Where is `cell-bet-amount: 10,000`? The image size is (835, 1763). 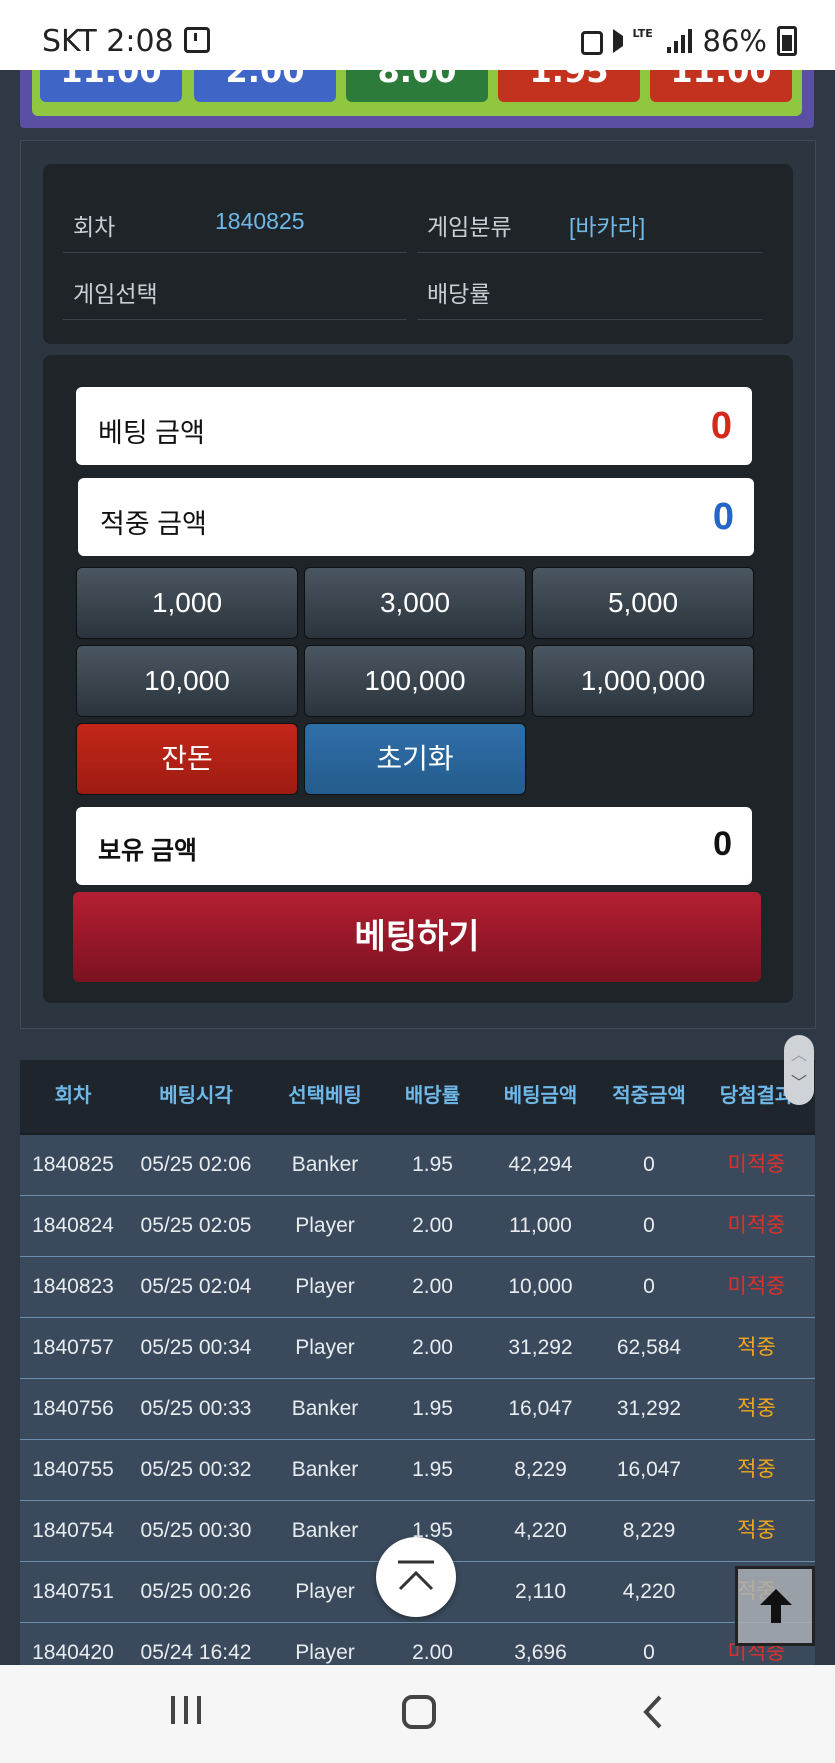 cell-bet-amount: 10,000 is located at coordinates (540, 1286).